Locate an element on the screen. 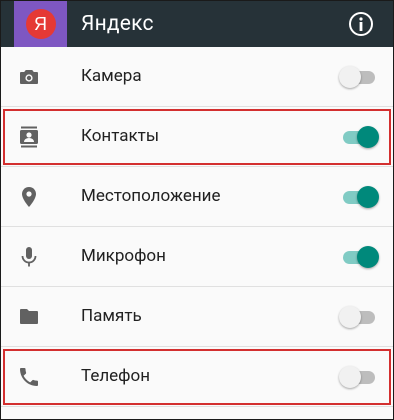 The image size is (394, 420). app-bar: Я Яндекс is located at coordinates (197, 24).